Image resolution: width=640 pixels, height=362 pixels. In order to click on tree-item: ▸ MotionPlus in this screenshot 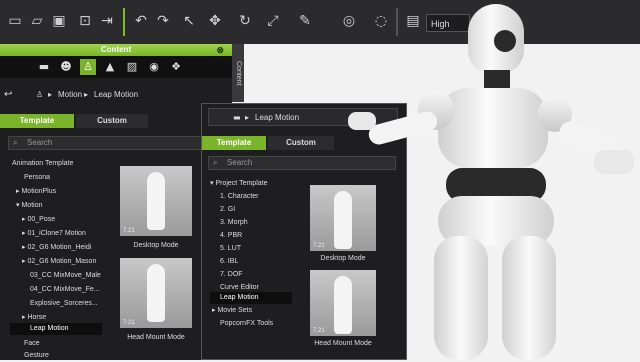, I will do `click(61, 192)`.